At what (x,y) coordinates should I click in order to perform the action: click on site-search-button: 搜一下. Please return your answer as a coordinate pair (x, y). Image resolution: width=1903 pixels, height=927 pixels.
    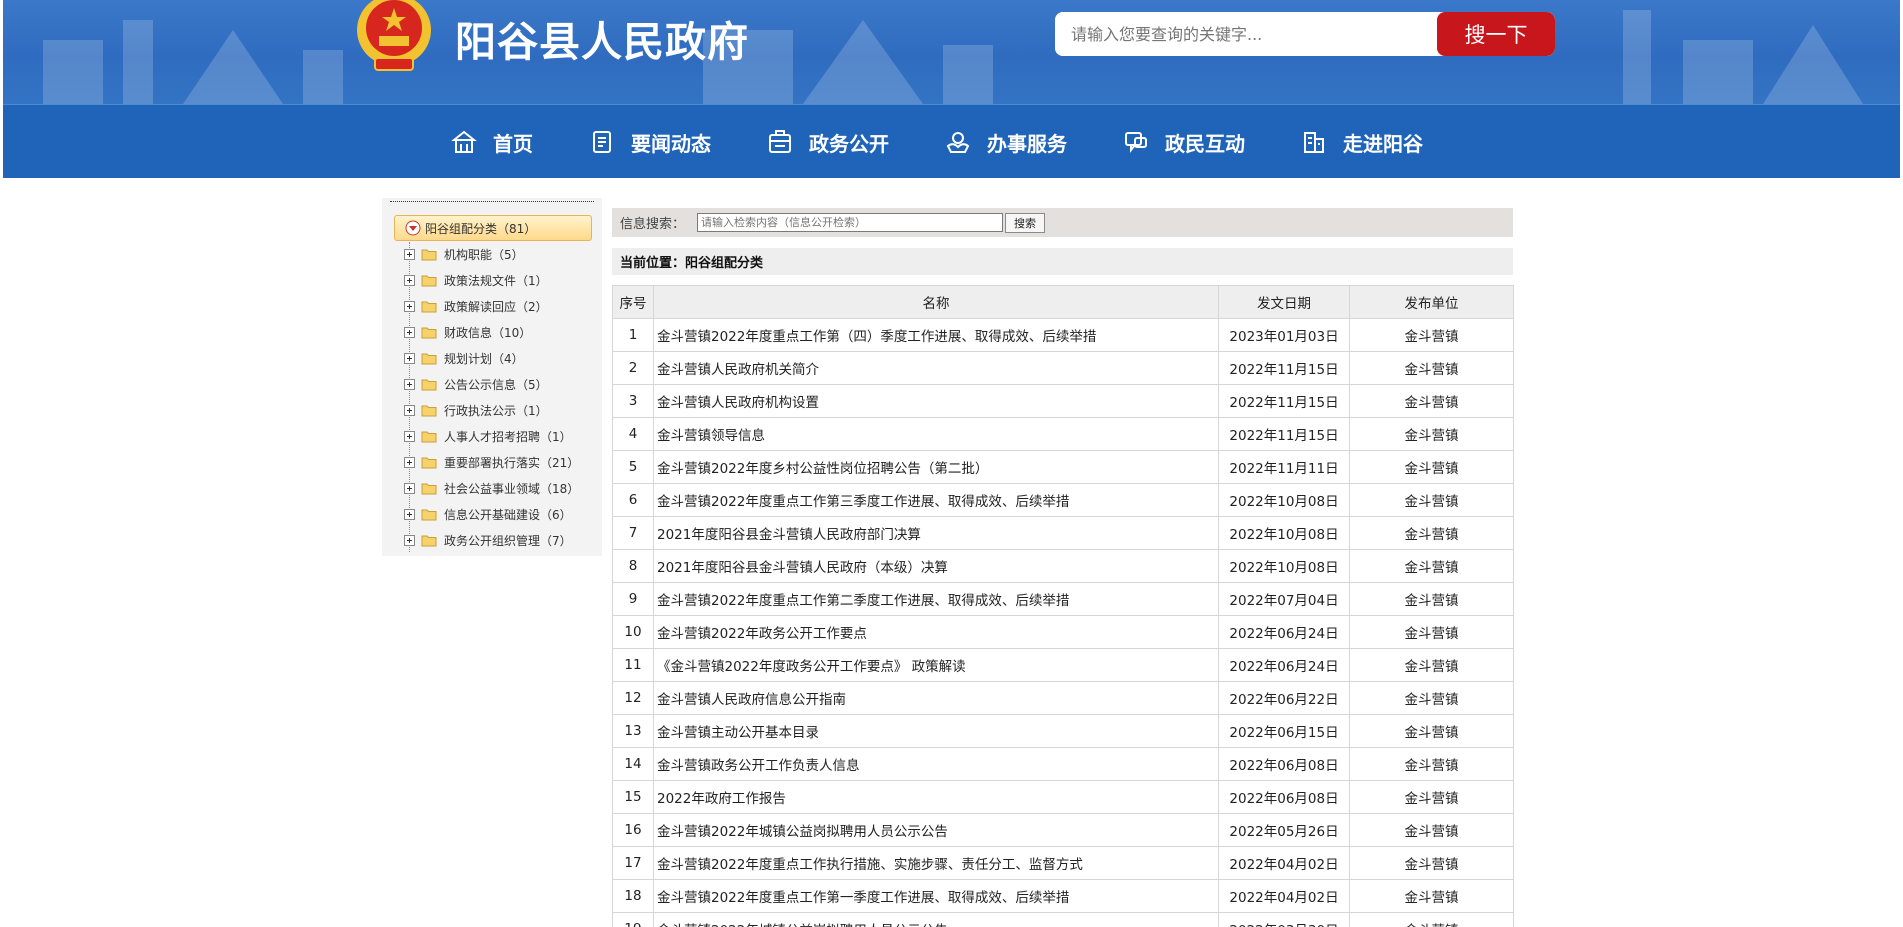
    Looking at the image, I should click on (1496, 34).